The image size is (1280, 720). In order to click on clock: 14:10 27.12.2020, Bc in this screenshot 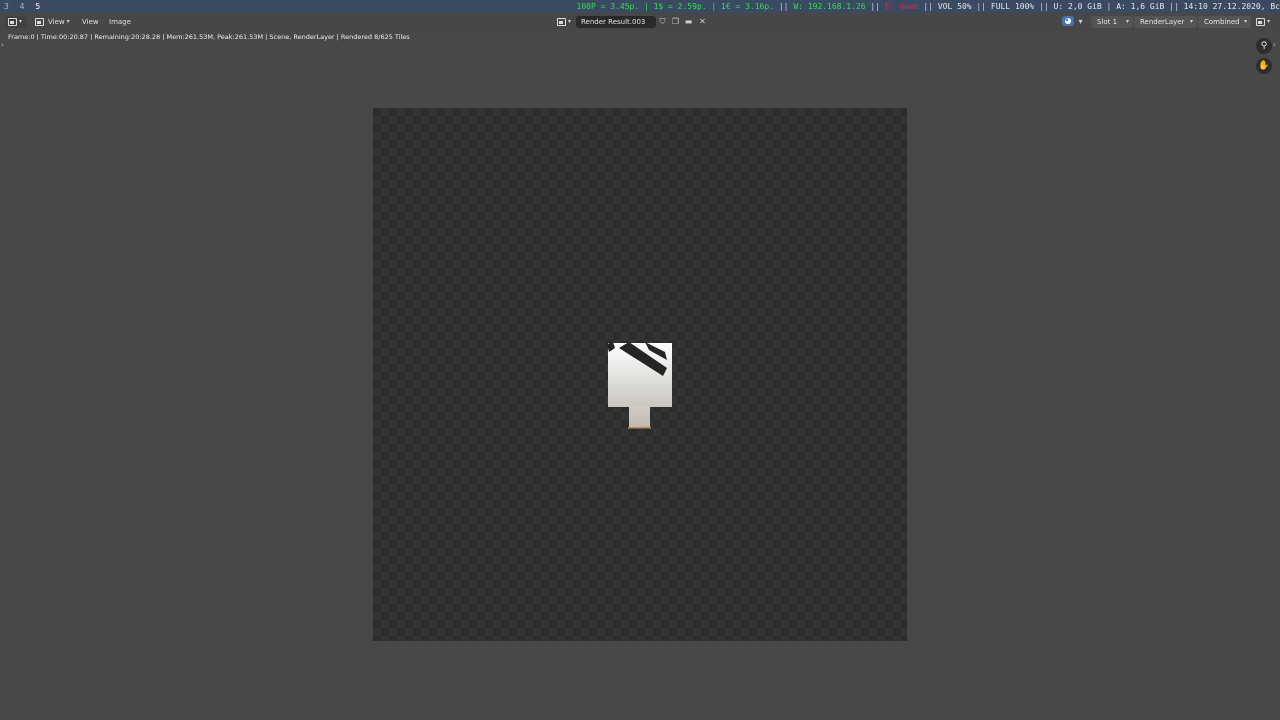, I will do `click(1231, 6)`.